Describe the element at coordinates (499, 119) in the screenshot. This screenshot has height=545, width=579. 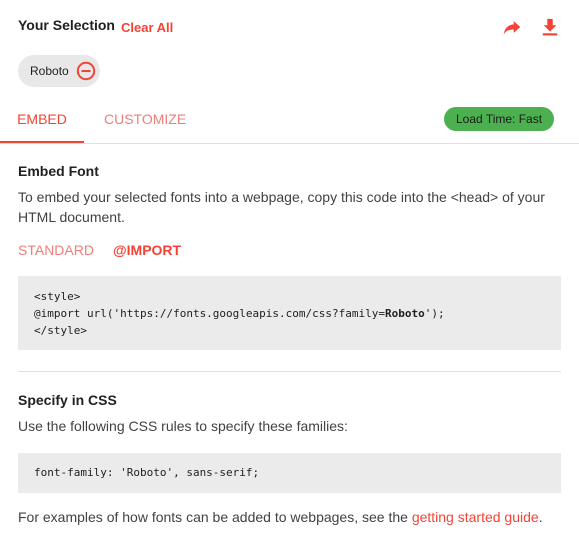
I see `load-time-badge: Load Time: Fast` at that location.